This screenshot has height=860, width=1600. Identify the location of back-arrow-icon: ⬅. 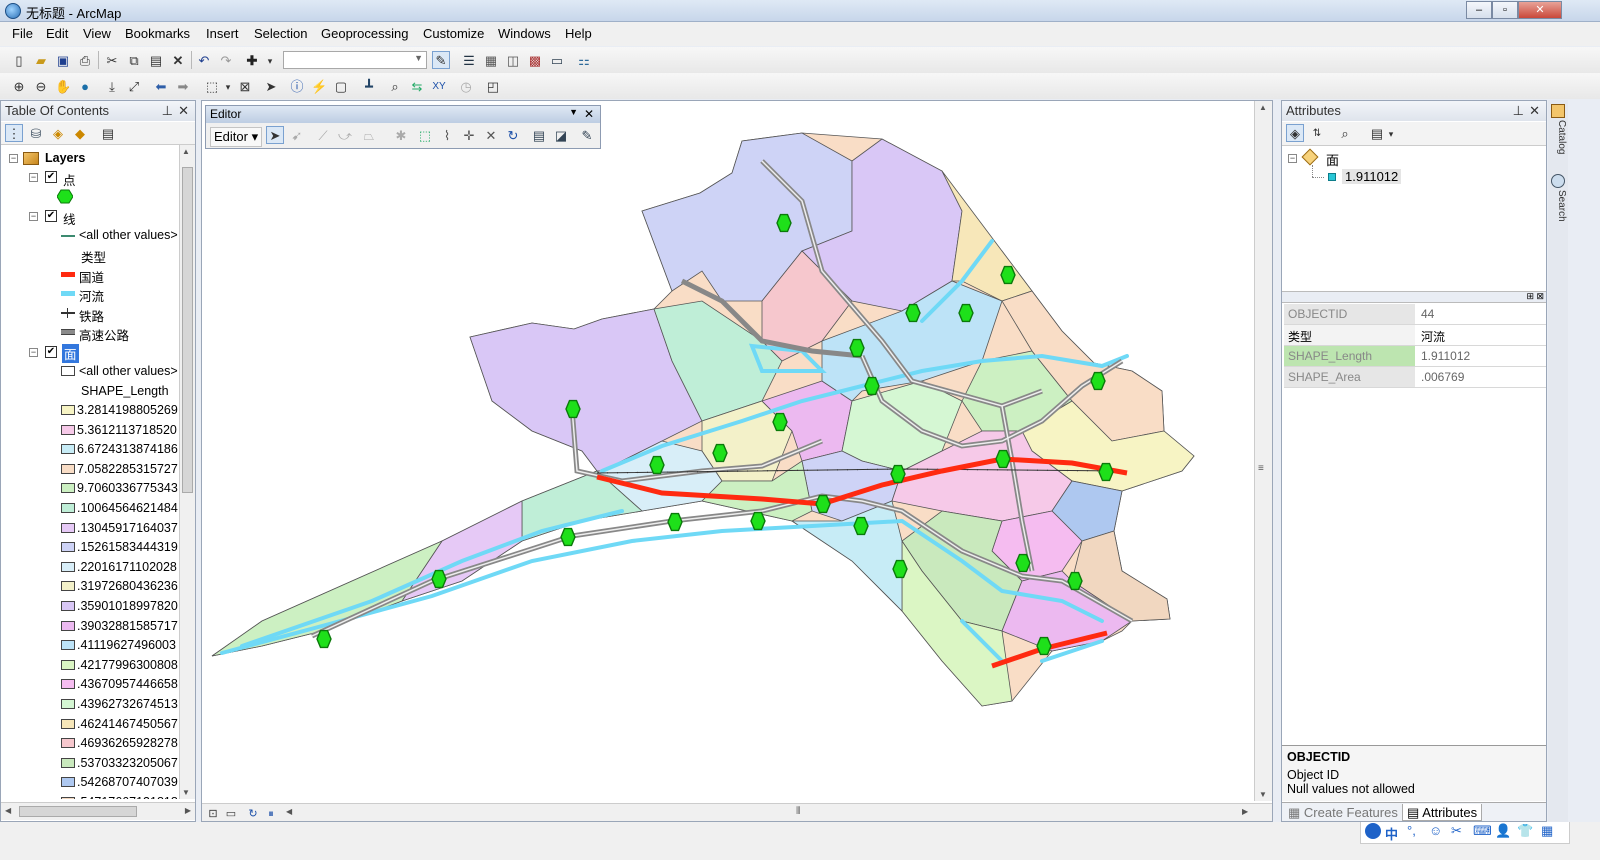
(161, 86).